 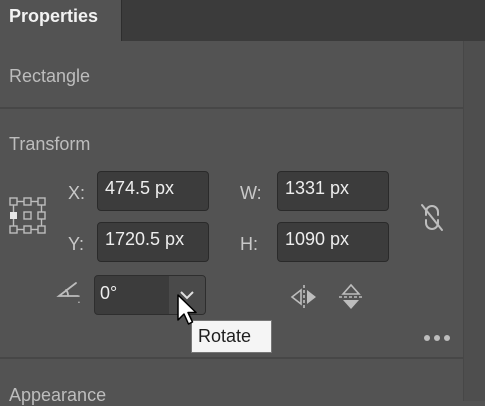 What do you see at coordinates (242, 20) in the screenshot?
I see `panel-tab-bar: Properties` at bounding box center [242, 20].